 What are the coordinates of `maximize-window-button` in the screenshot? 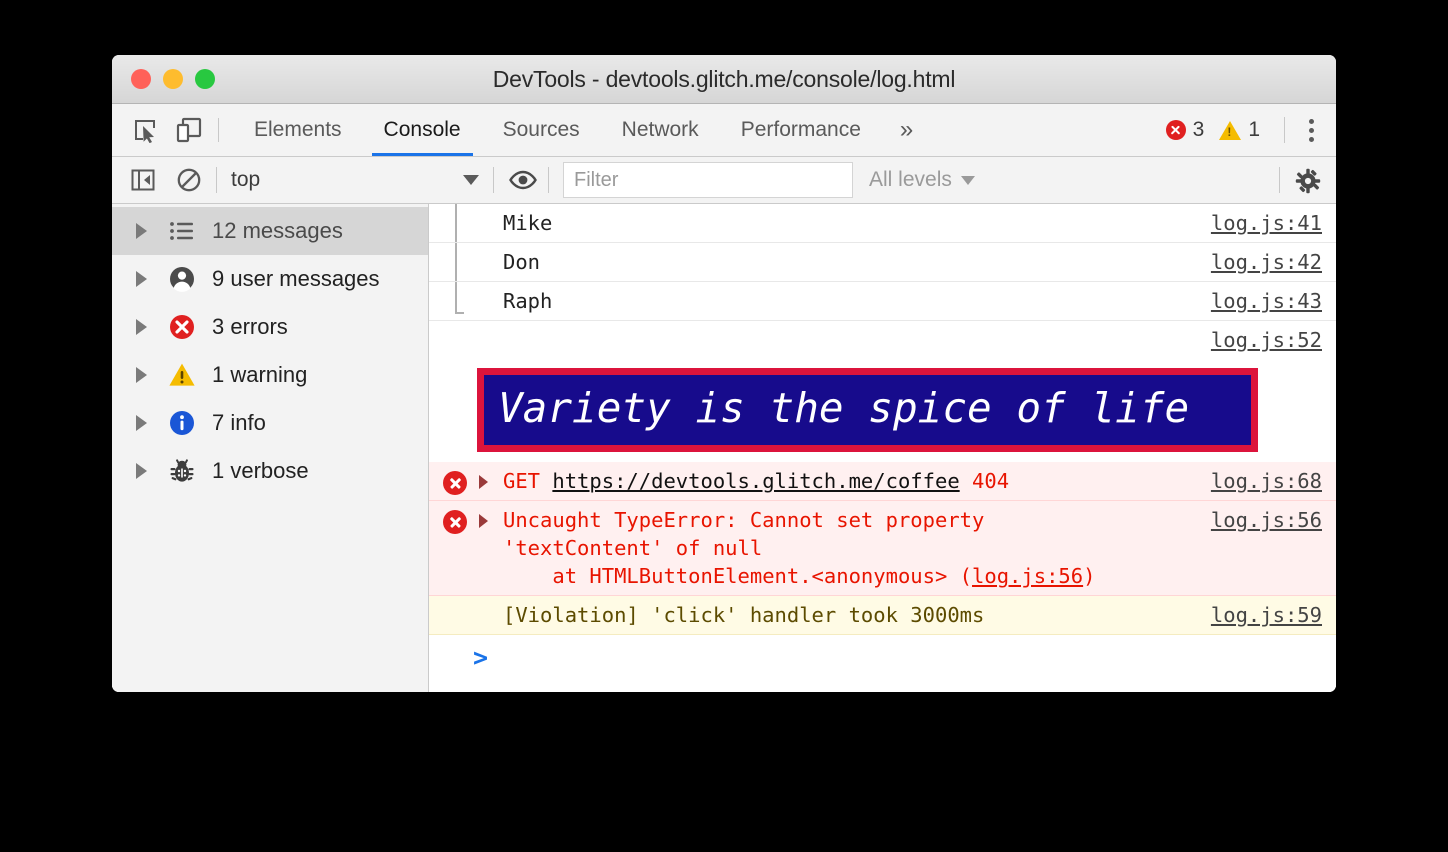 It's located at (205, 79).